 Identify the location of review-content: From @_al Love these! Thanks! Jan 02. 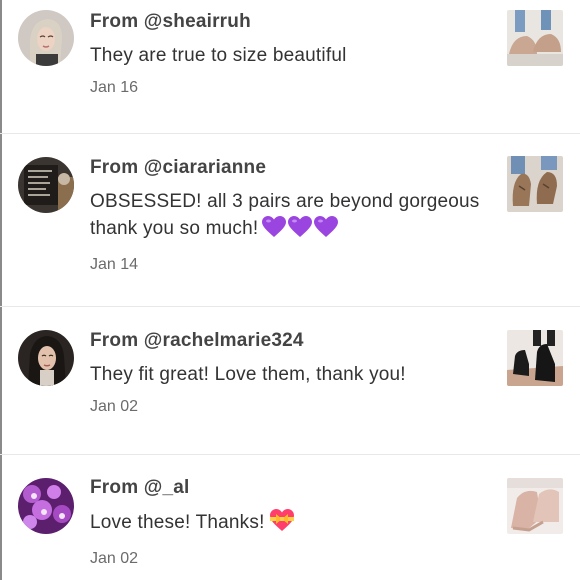
(295, 523).